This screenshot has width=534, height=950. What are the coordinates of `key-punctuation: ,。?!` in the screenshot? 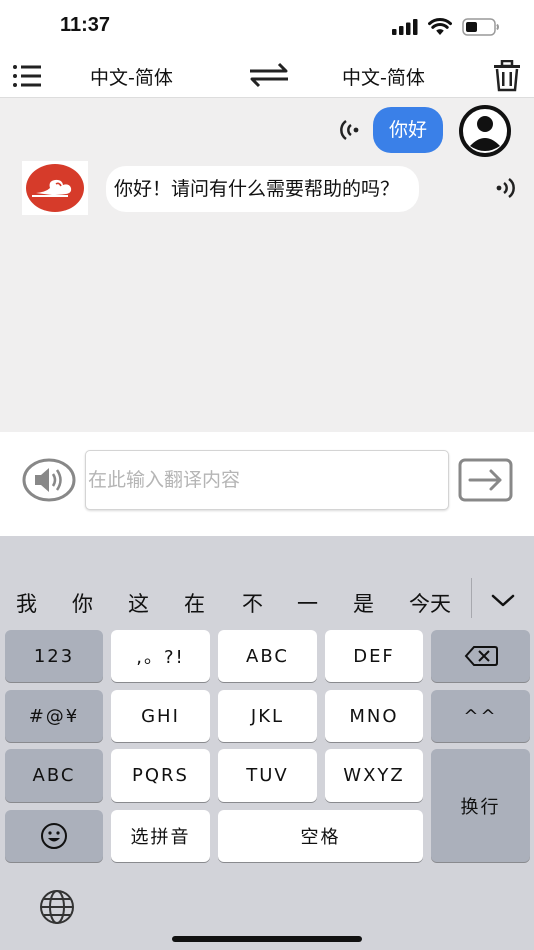 It's located at (160, 656).